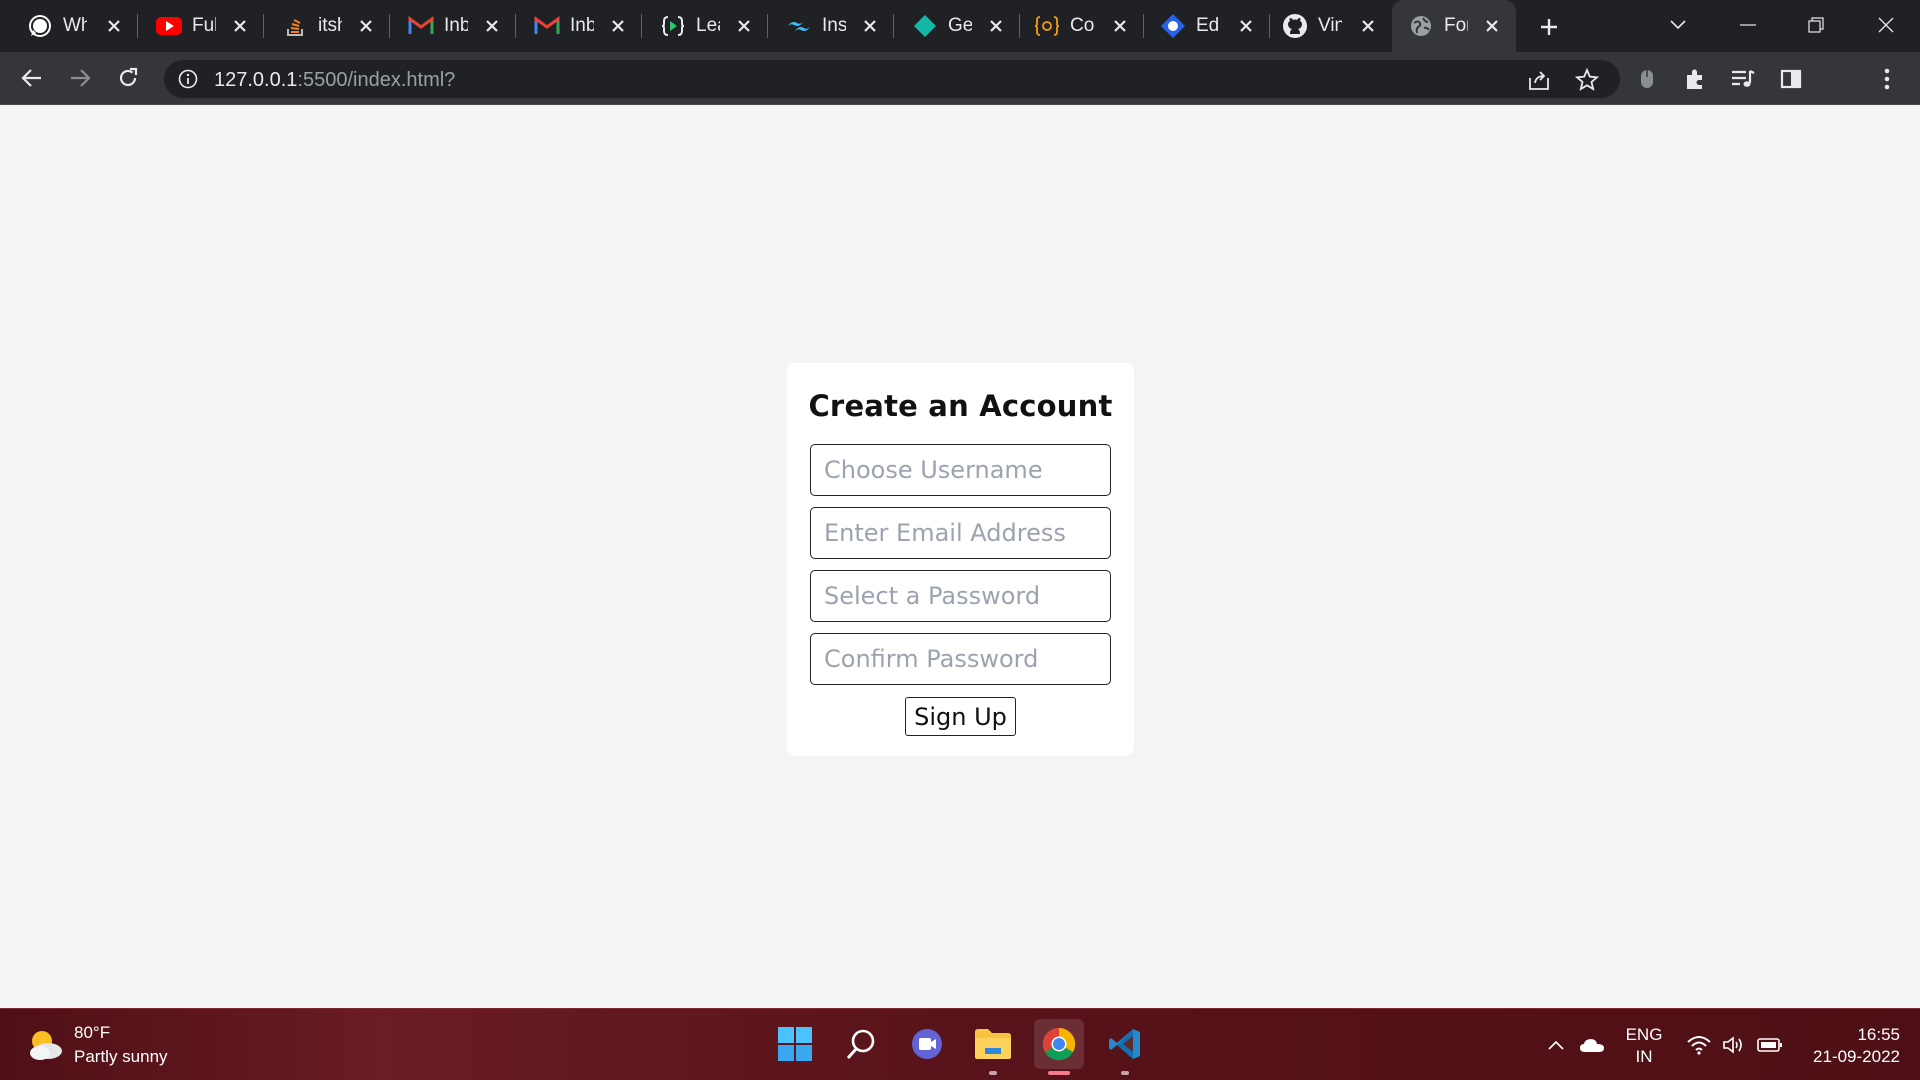 Image resolution: width=1920 pixels, height=1080 pixels. Describe the element at coordinates (834, 25) in the screenshot. I see `tab-label: Inst` at that location.